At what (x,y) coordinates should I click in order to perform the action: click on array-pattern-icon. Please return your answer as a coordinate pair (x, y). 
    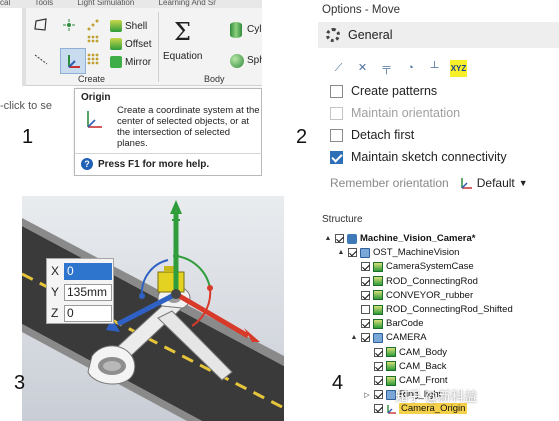
    Looking at the image, I should click on (93, 59).